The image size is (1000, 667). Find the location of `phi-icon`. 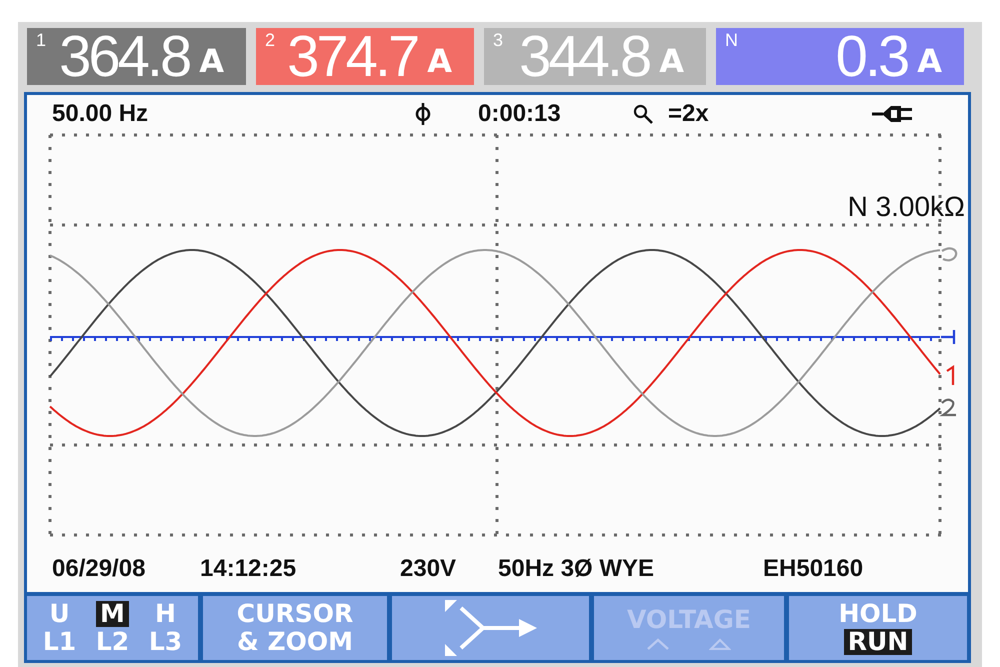

phi-icon is located at coordinates (423, 114).